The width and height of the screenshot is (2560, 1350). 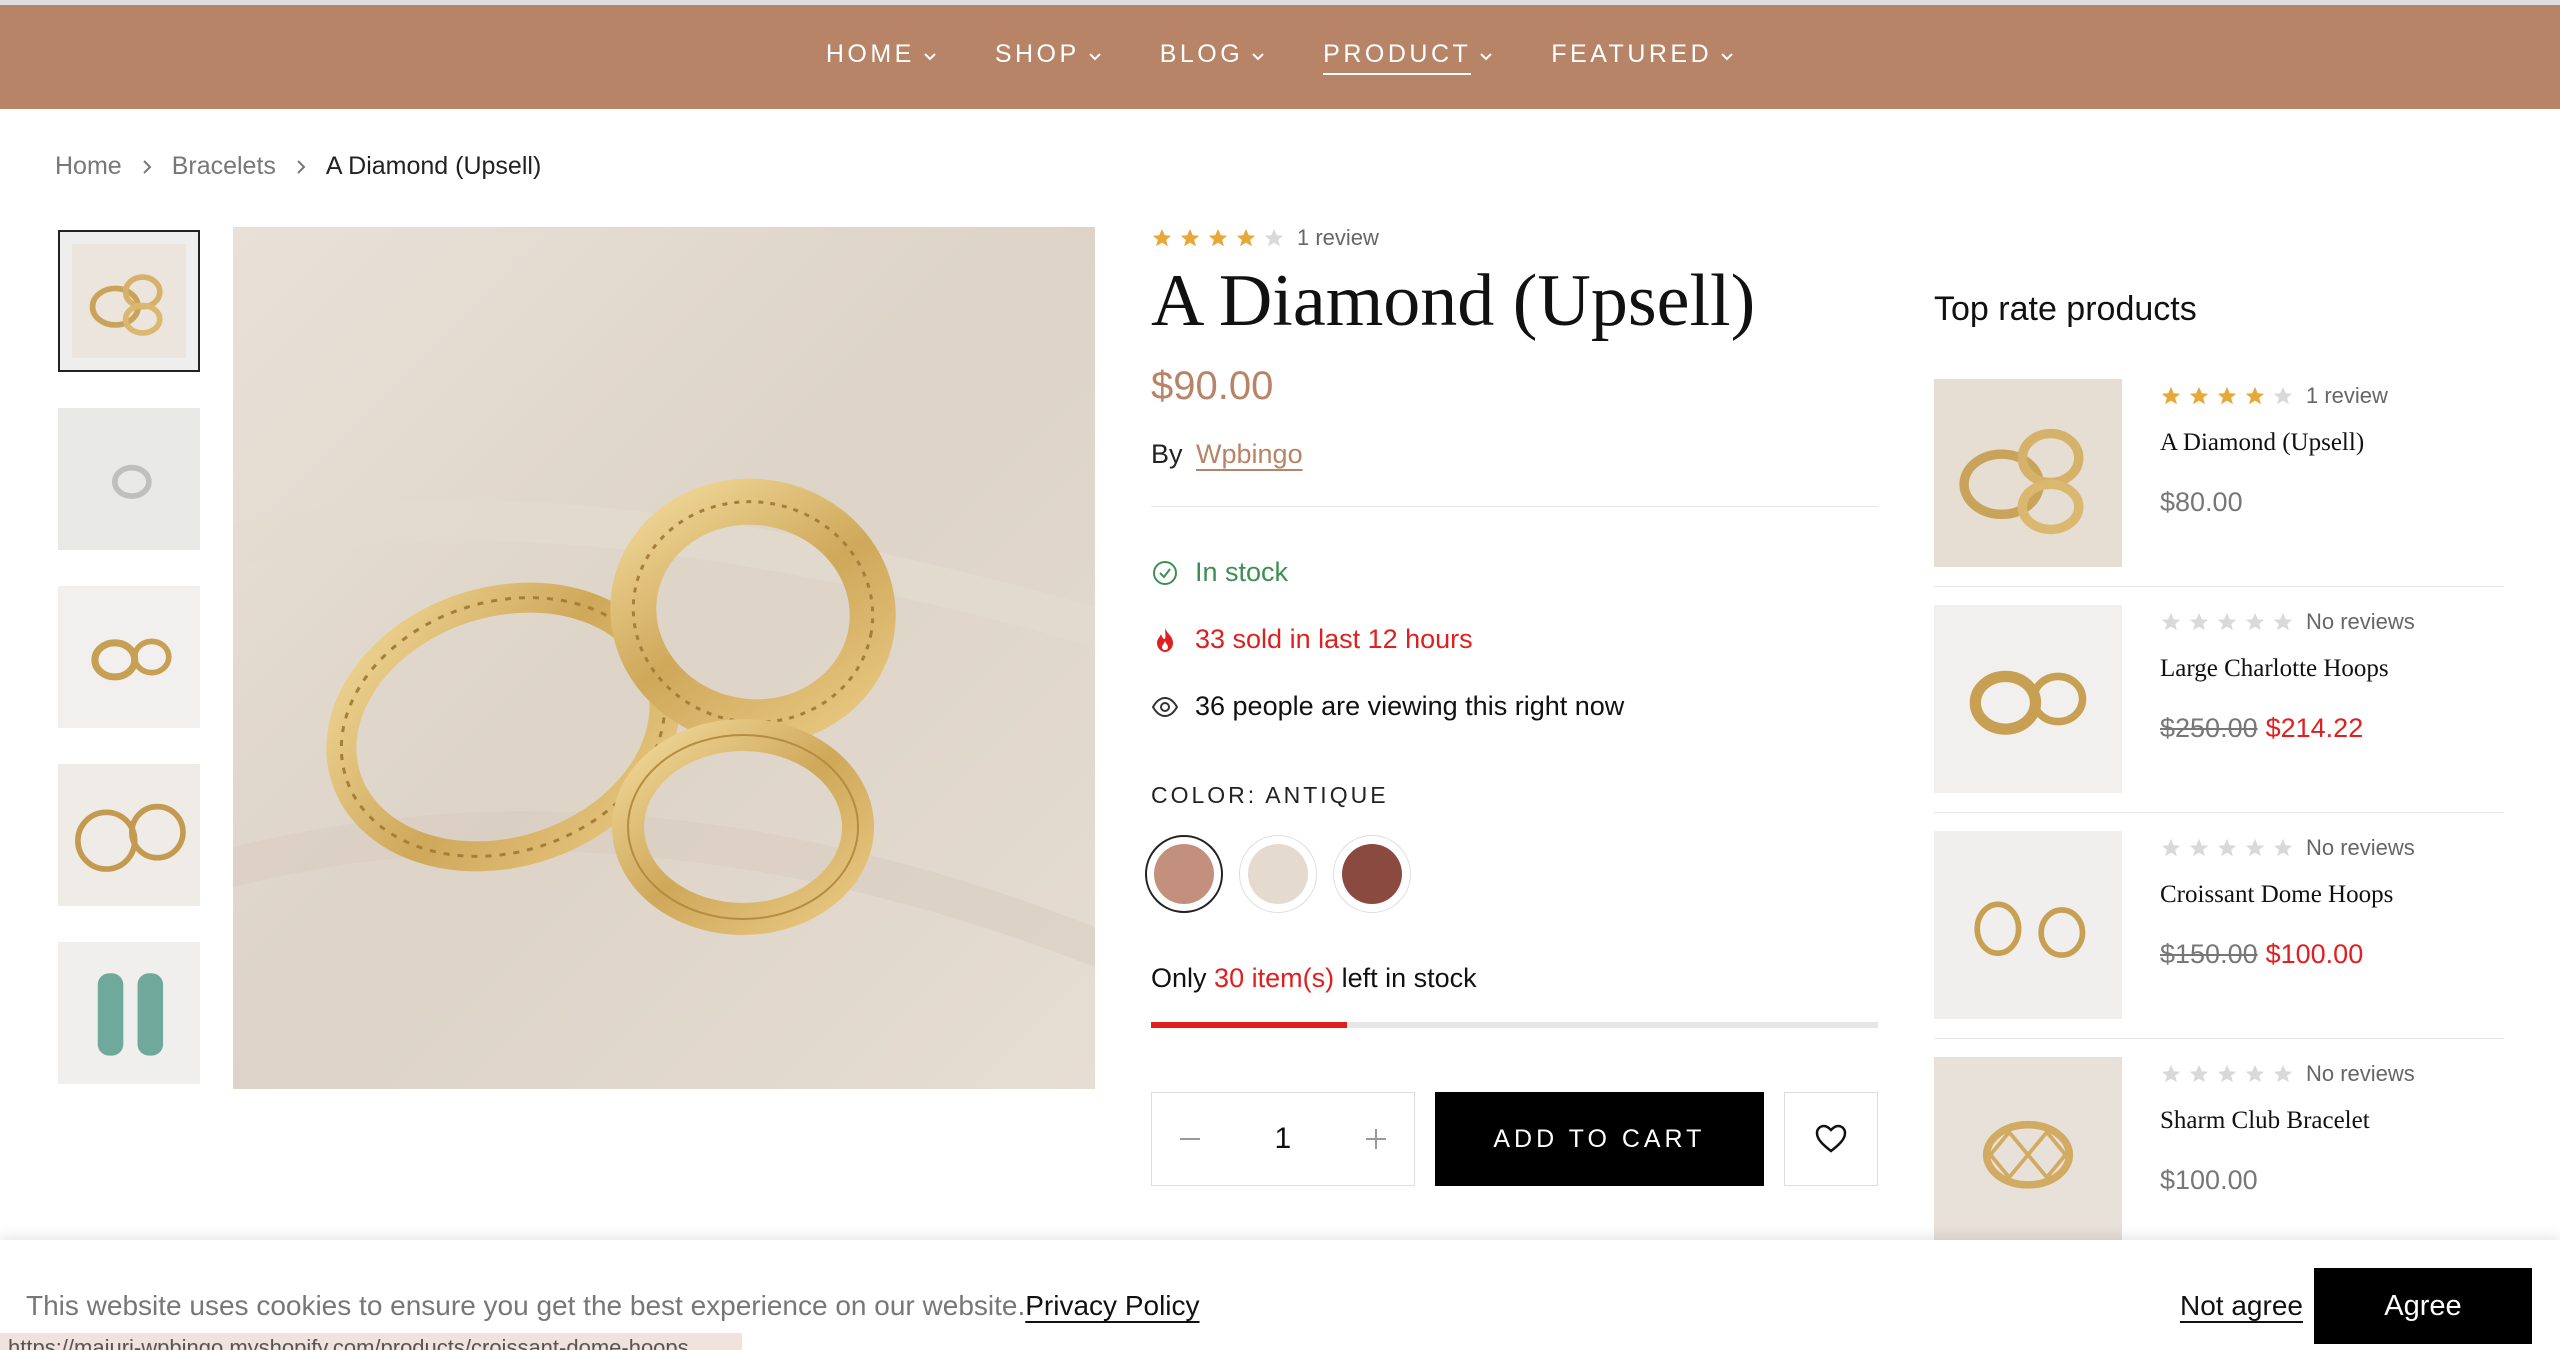 What do you see at coordinates (1249, 1025) in the screenshot?
I see `stock-progress-fill` at bounding box center [1249, 1025].